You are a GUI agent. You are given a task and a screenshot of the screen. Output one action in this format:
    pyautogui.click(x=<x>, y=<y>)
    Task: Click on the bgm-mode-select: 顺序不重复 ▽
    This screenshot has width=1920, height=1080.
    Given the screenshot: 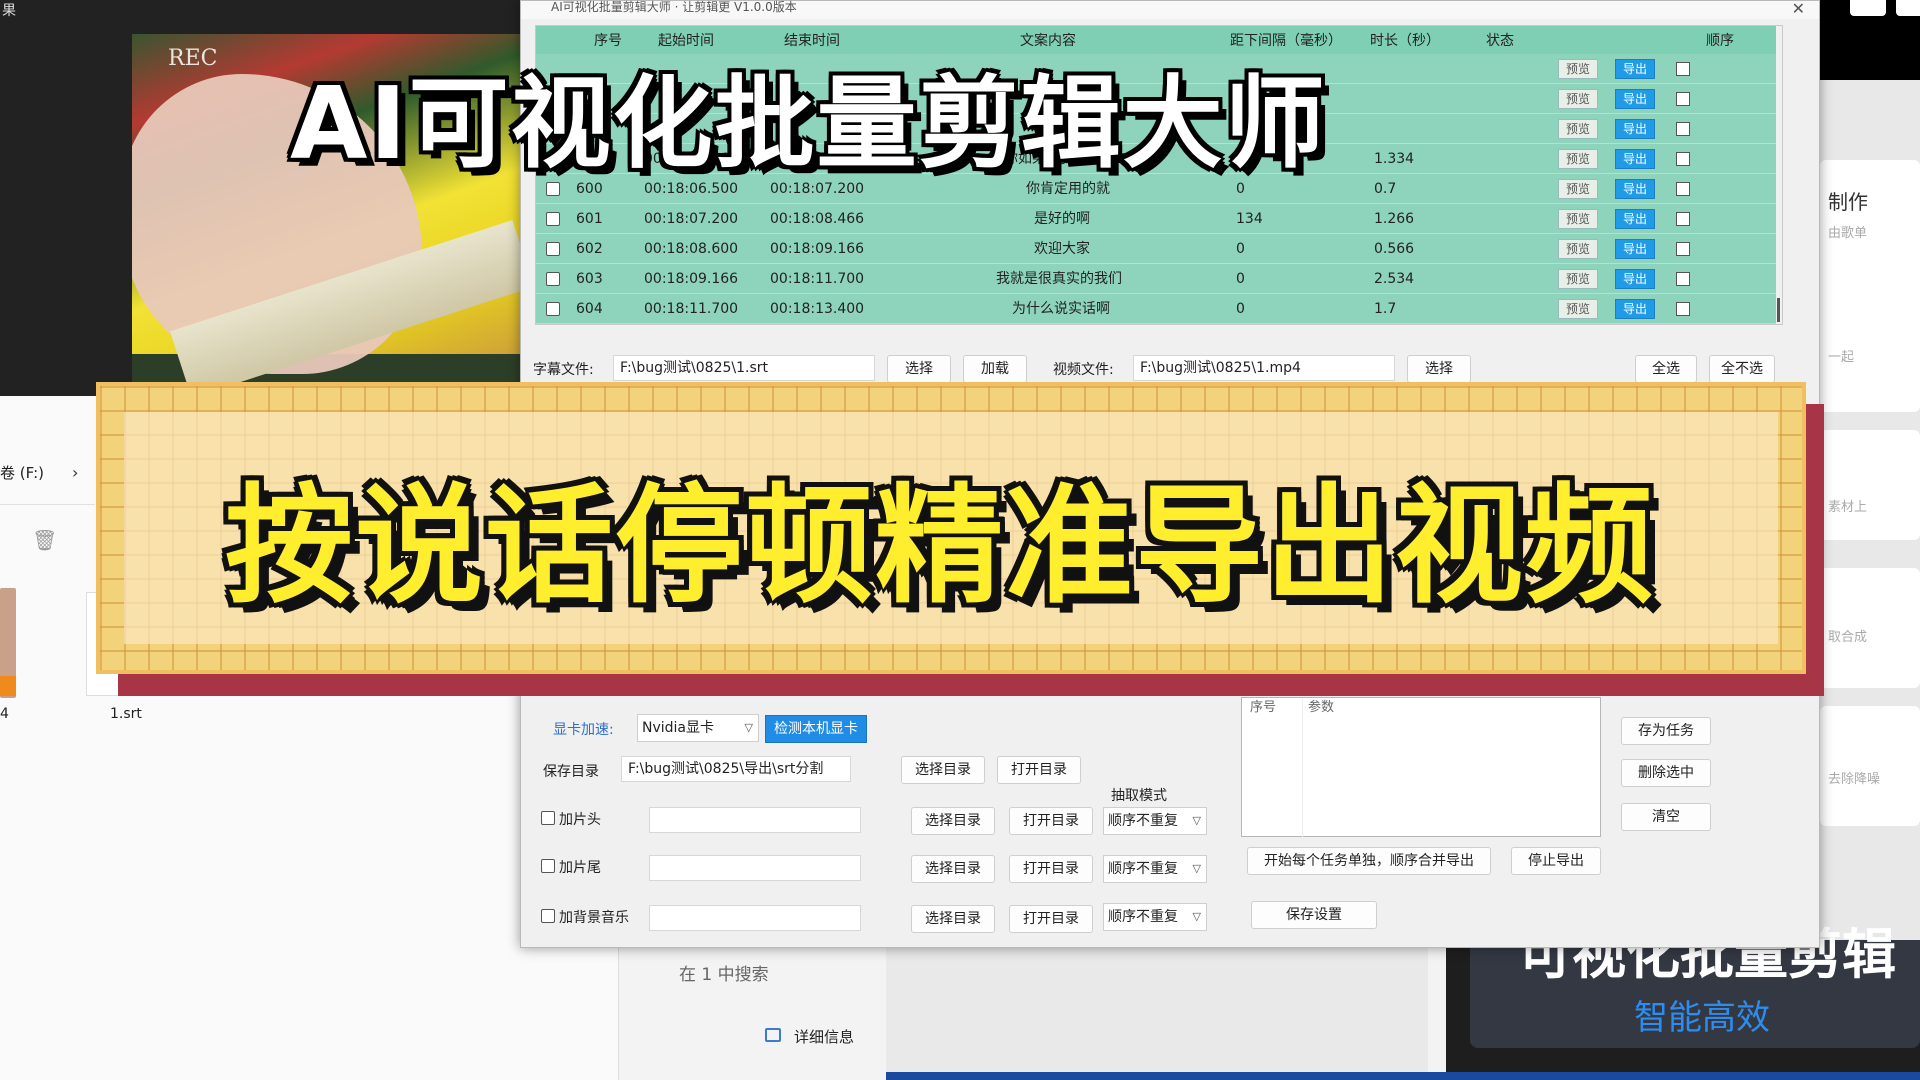 What is the action you would take?
    pyautogui.click(x=1155, y=917)
    